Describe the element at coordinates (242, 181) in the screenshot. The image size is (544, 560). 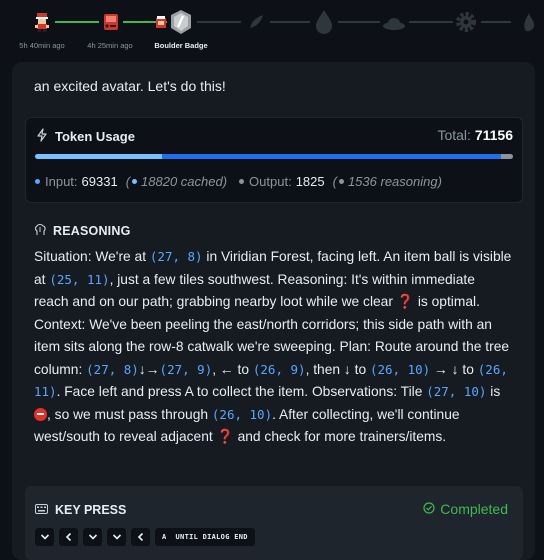
I see `output-dot-icon` at that location.